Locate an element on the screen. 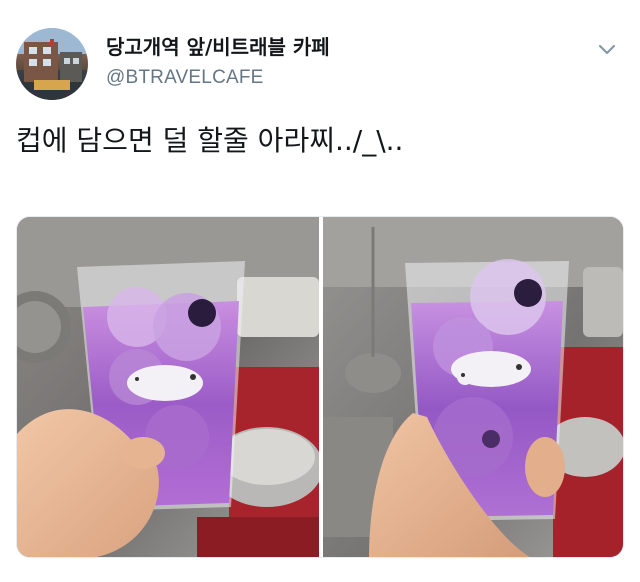 The height and width of the screenshot is (582, 640). avatar-photo-icon is located at coordinates (52, 64).